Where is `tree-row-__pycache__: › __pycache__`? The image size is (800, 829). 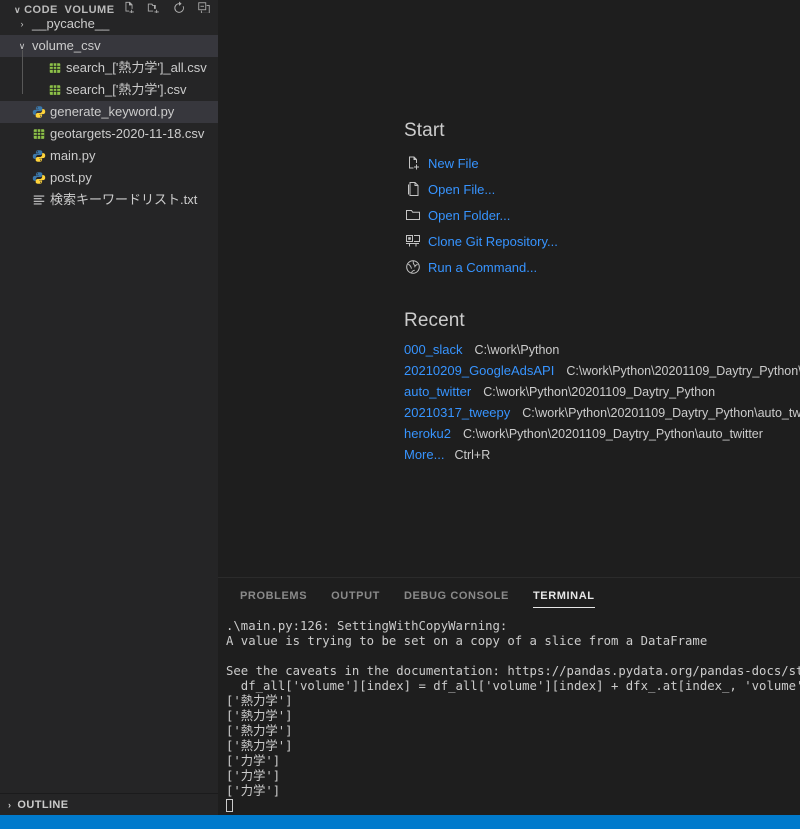
tree-row-__pycache__: › __pycache__ is located at coordinates (109, 24).